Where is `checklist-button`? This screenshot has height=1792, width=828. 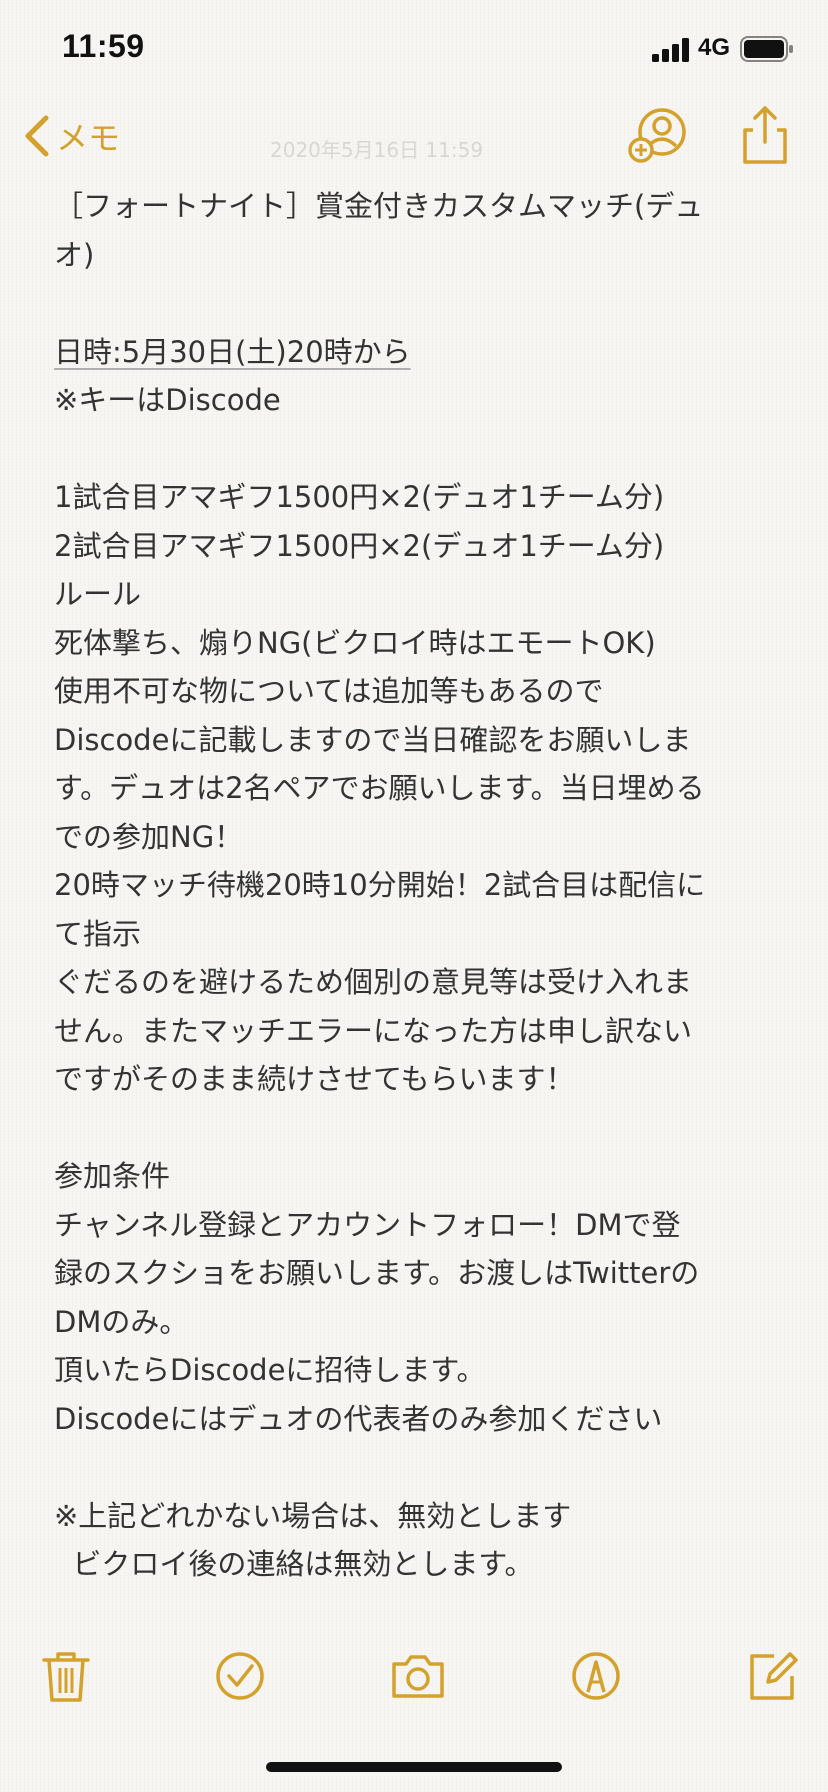 checklist-button is located at coordinates (240, 1676).